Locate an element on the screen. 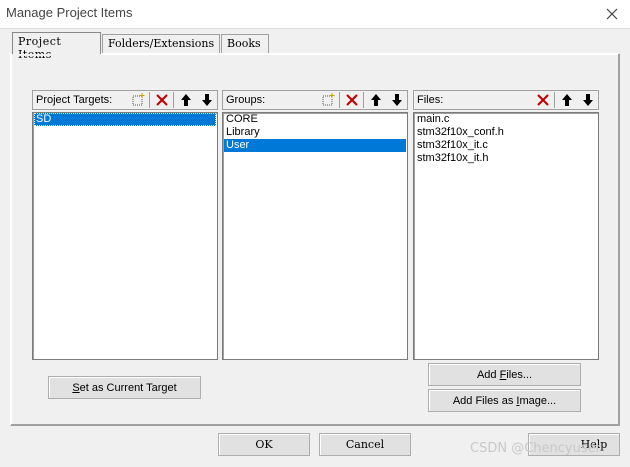 This screenshot has width=630, height=467. delete-group-button is located at coordinates (351, 100).